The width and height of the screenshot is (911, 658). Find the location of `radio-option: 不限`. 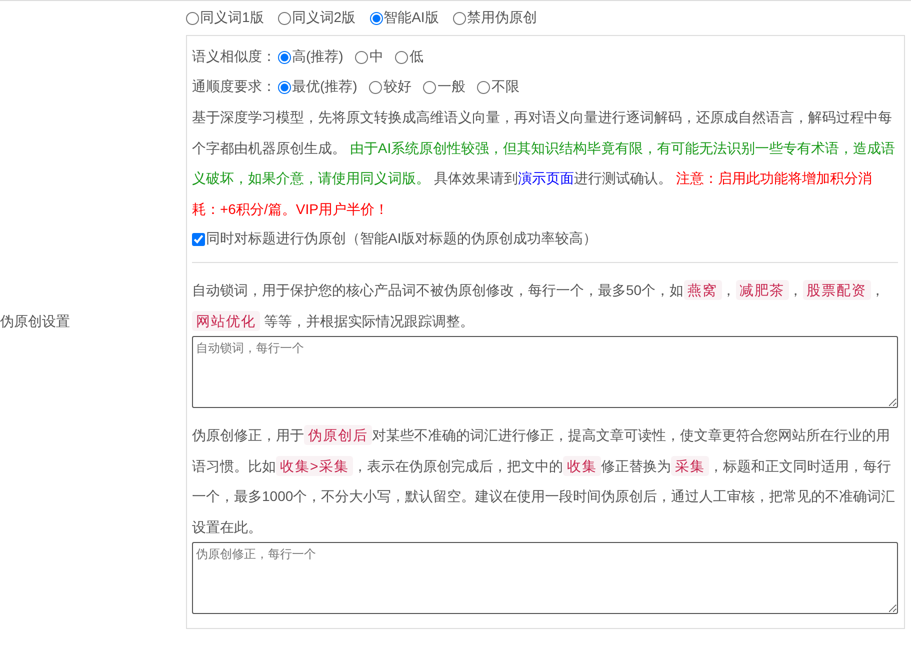

radio-option: 不限 is located at coordinates (498, 87).